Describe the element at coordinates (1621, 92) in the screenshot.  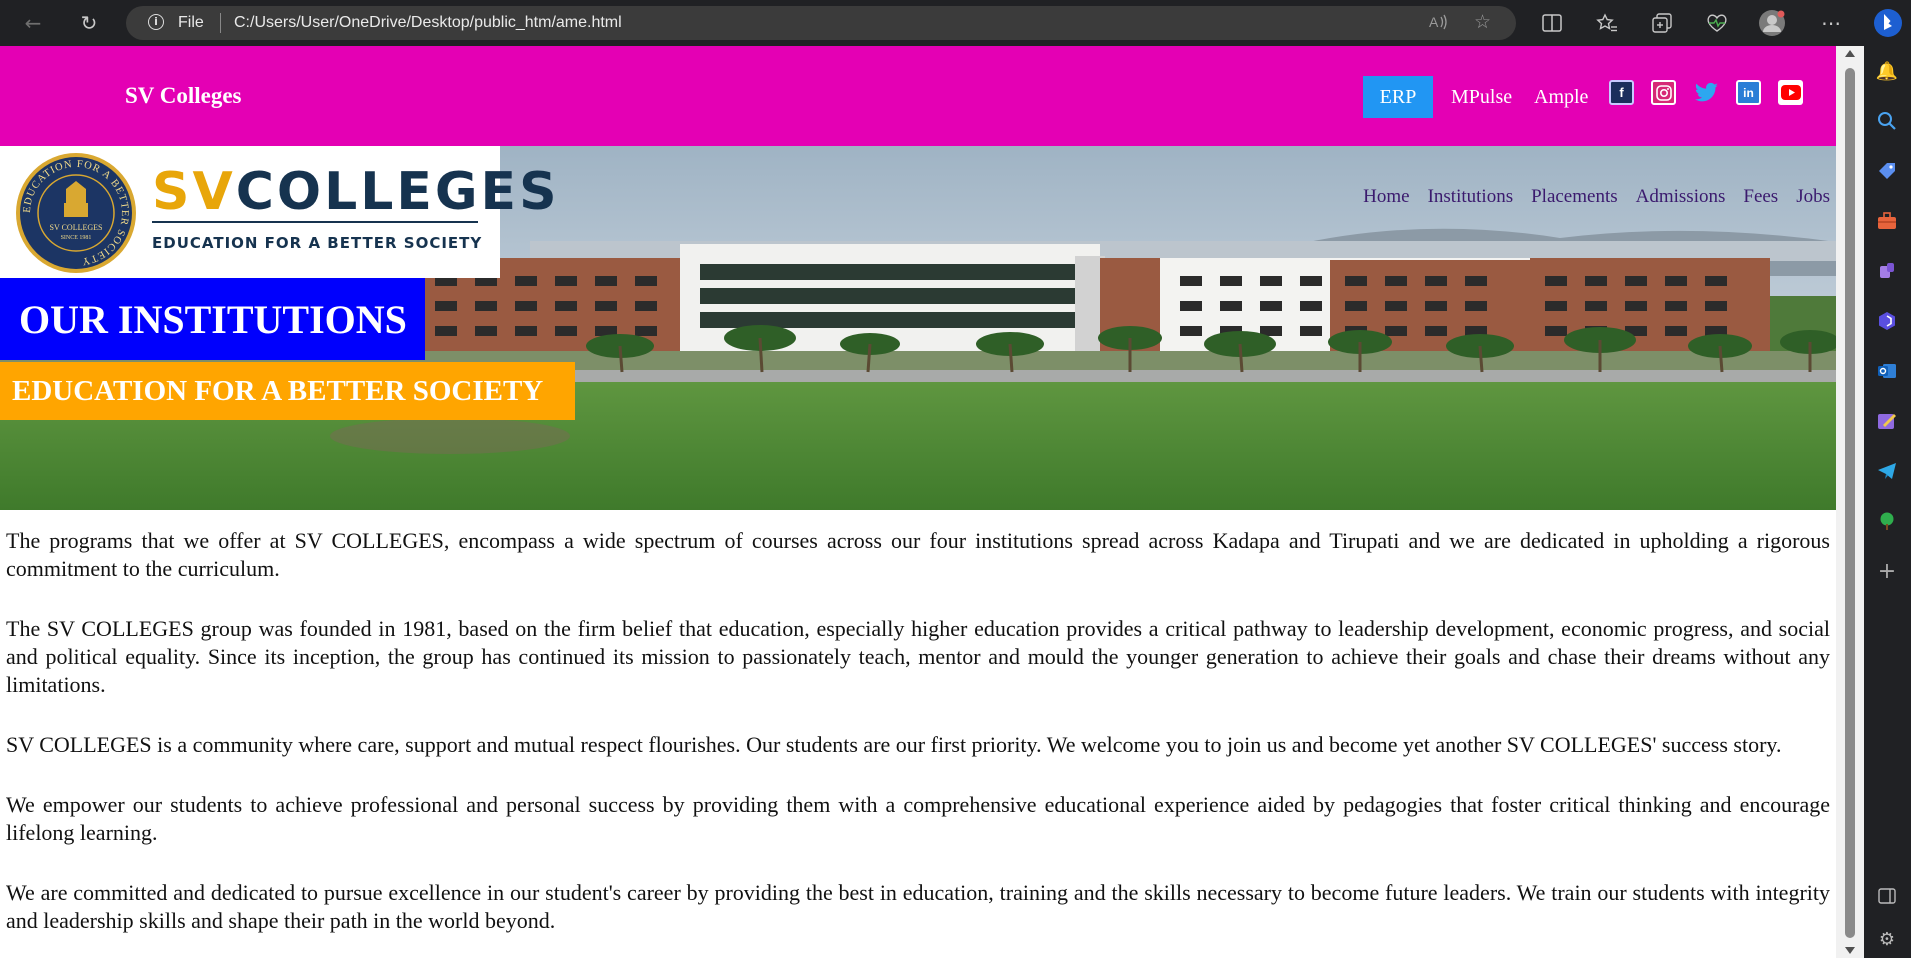
I see `facebook-icon: f` at that location.